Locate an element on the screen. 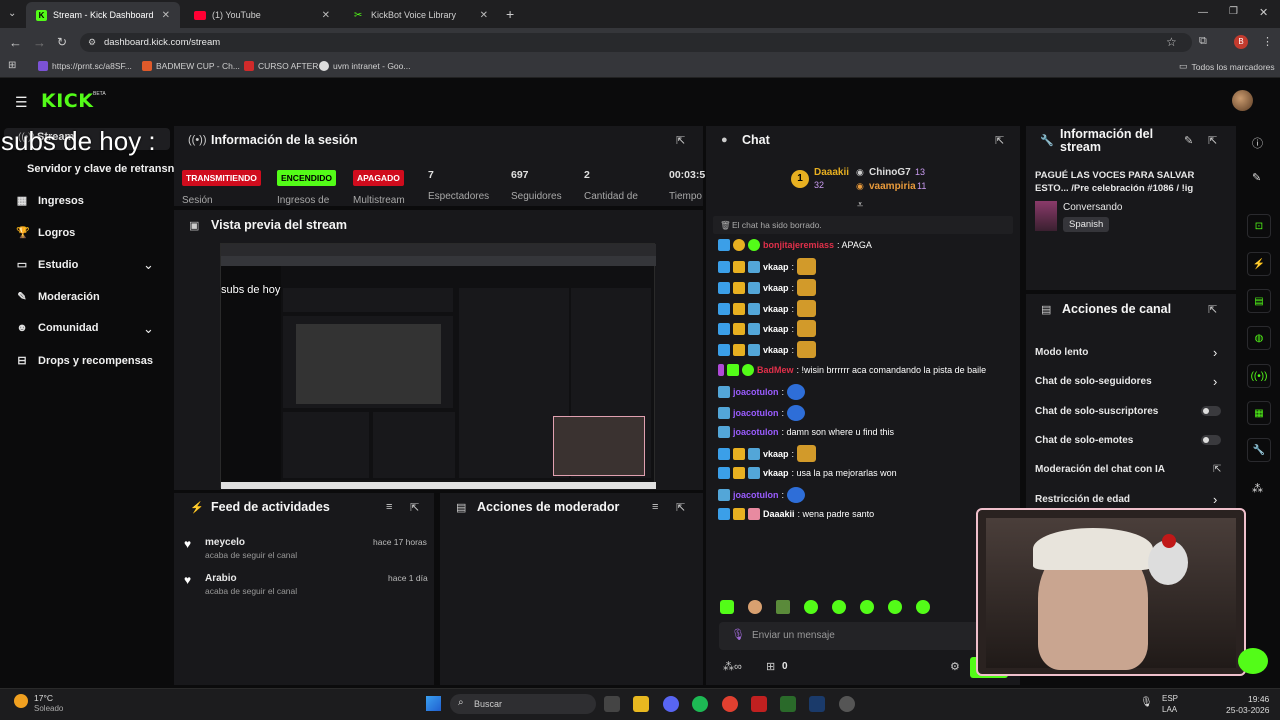 The image size is (1280, 720). sidebar-item-estudio: ▭ Estudio is located at coordinates (47, 265).